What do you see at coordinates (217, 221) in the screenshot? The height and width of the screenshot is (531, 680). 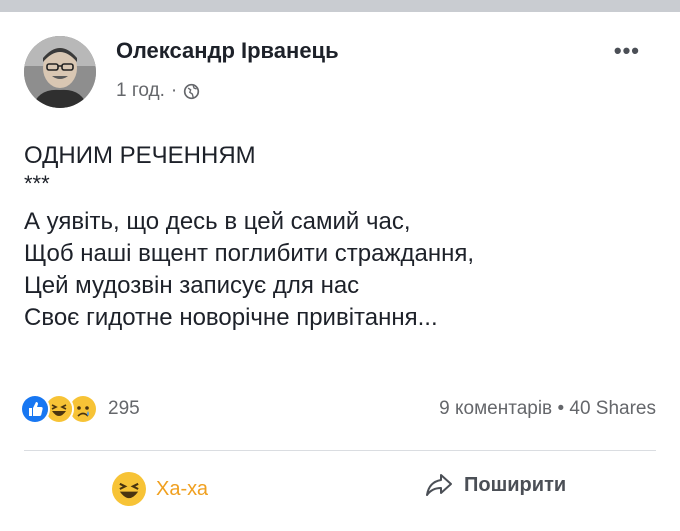 I see `poem-line: А уявіть, що десь в цей самий час,` at bounding box center [217, 221].